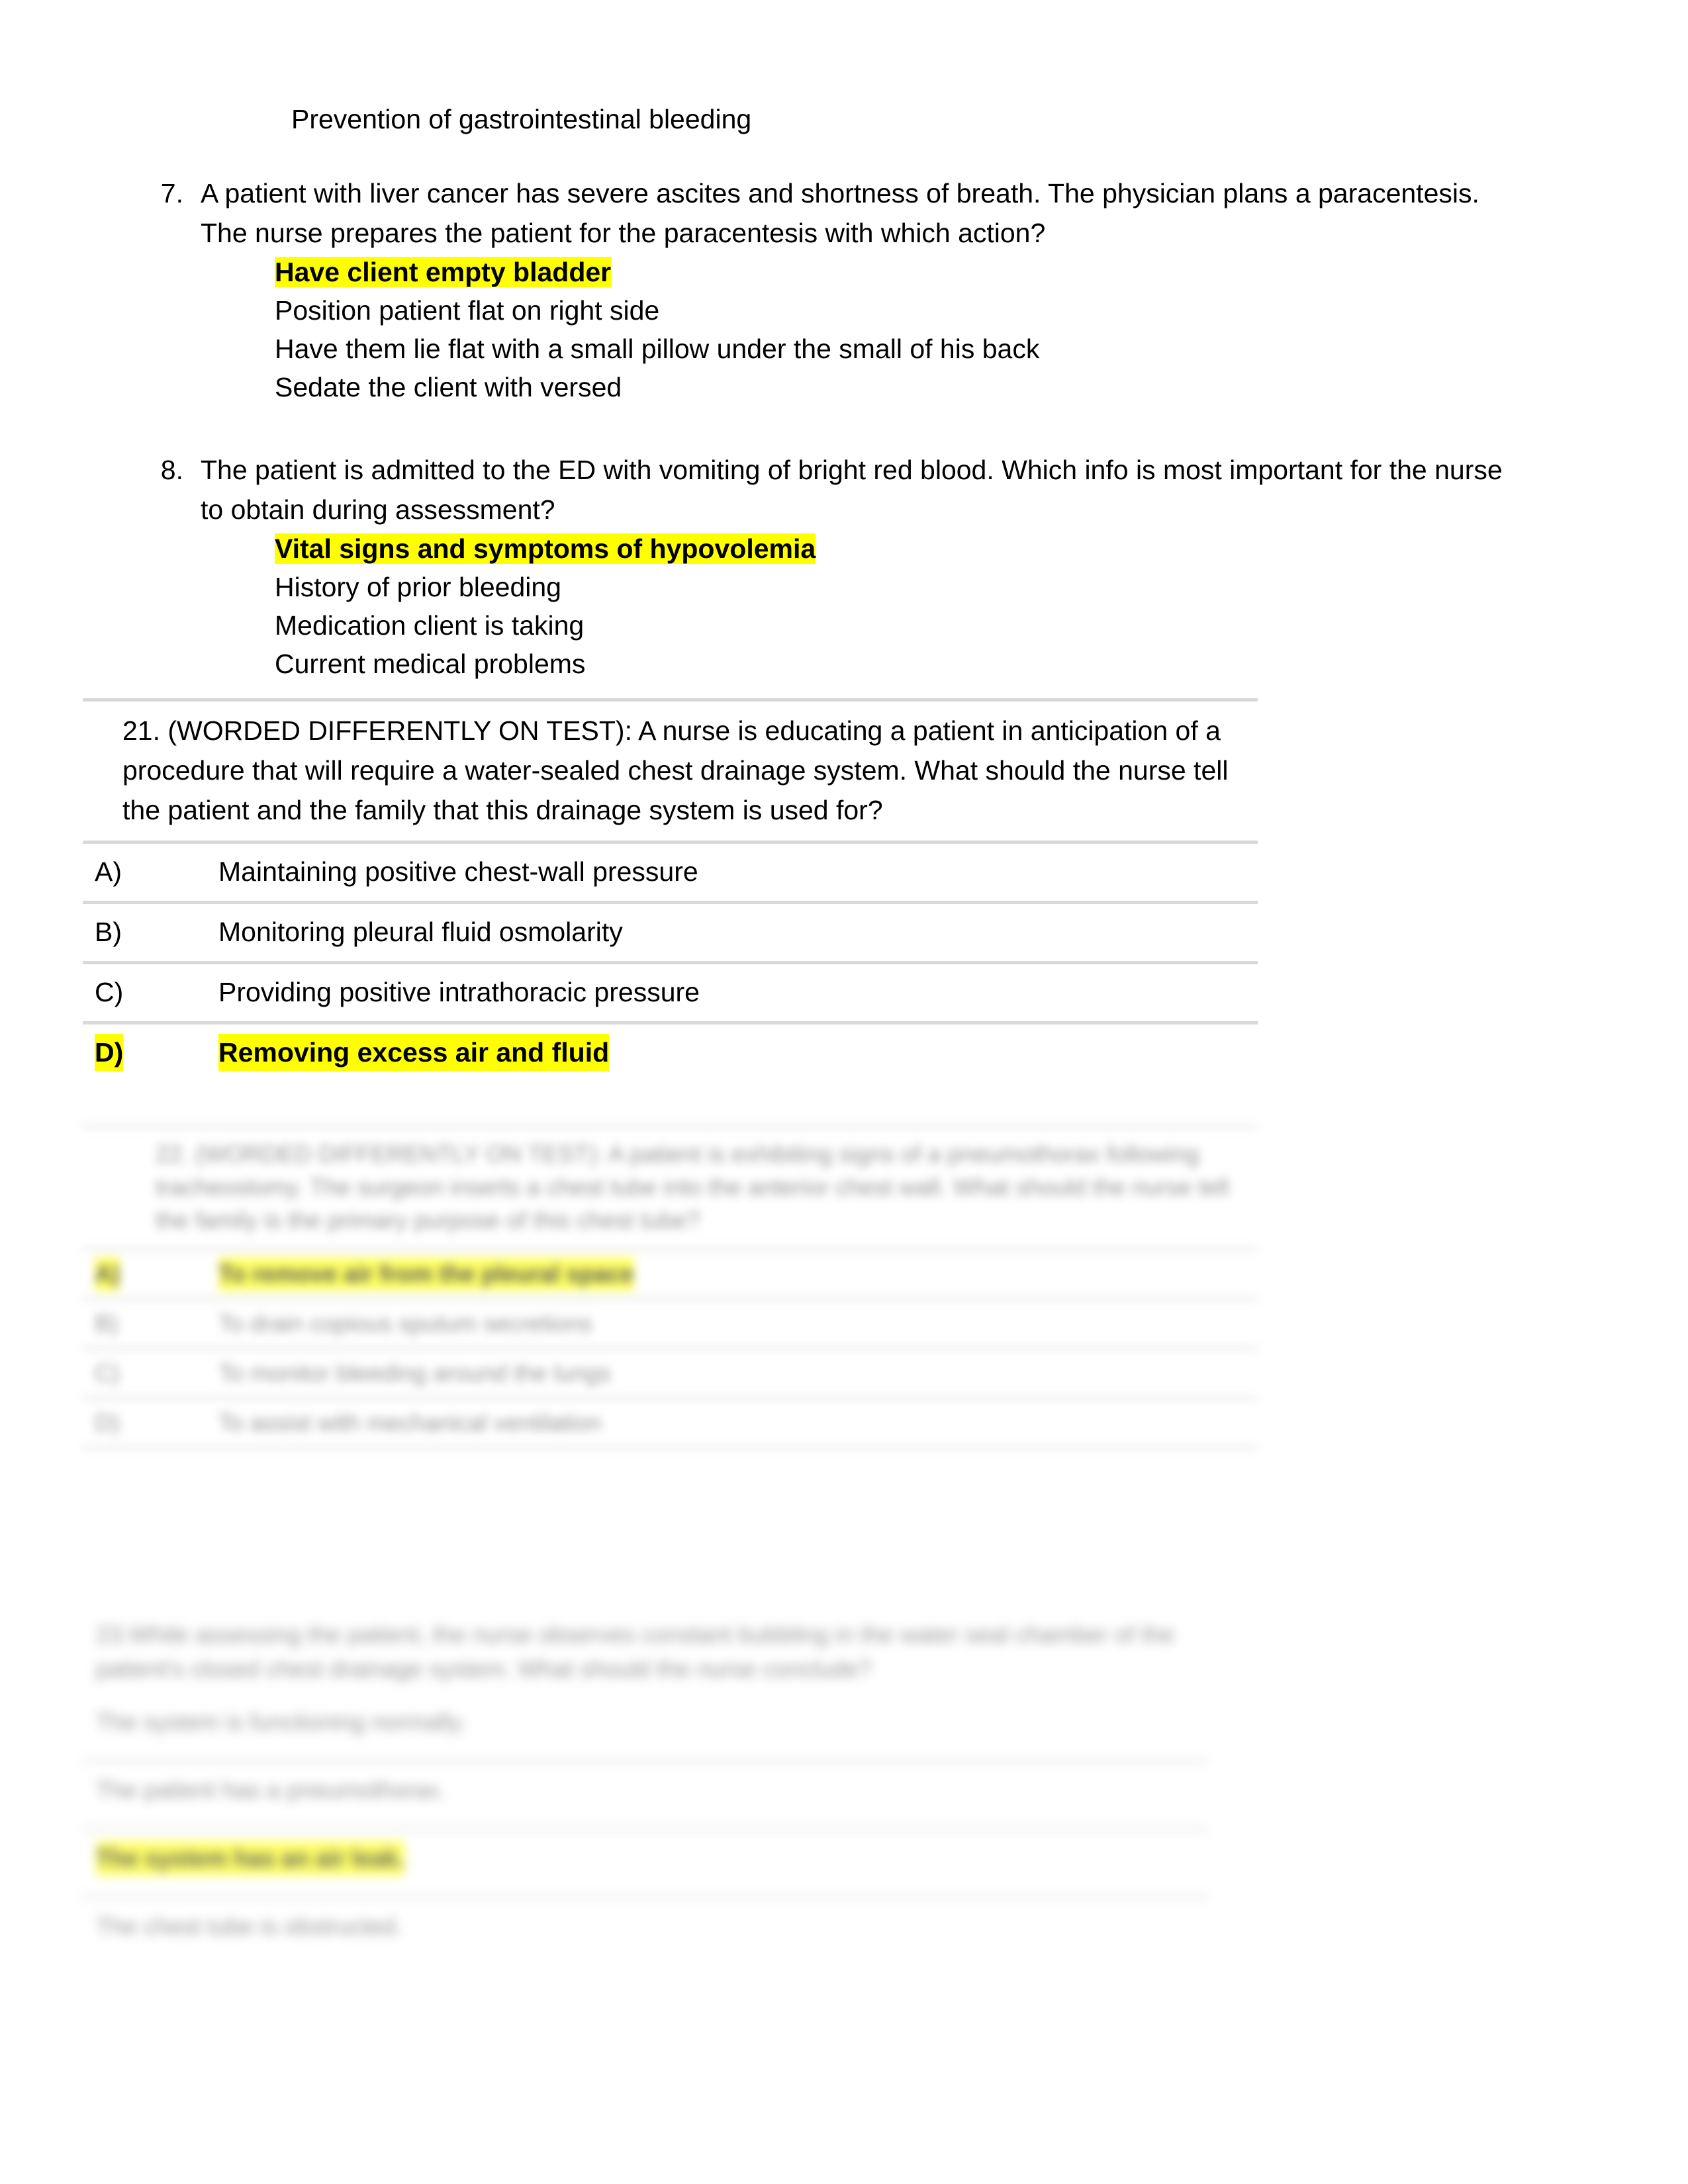 The image size is (1688, 2184). What do you see at coordinates (249, 1926) in the screenshot?
I see `blurred-23-option-4-text: The chest tube is obstructed.` at bounding box center [249, 1926].